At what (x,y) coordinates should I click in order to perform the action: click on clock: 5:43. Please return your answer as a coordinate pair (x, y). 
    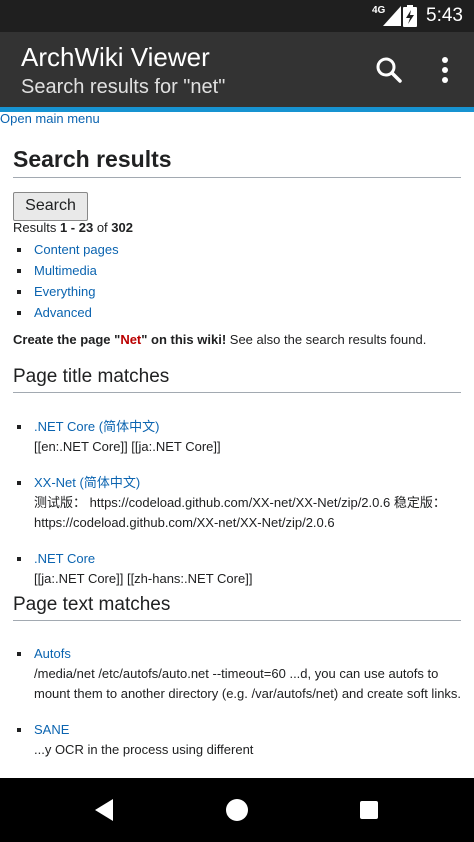
    Looking at the image, I should click on (444, 15).